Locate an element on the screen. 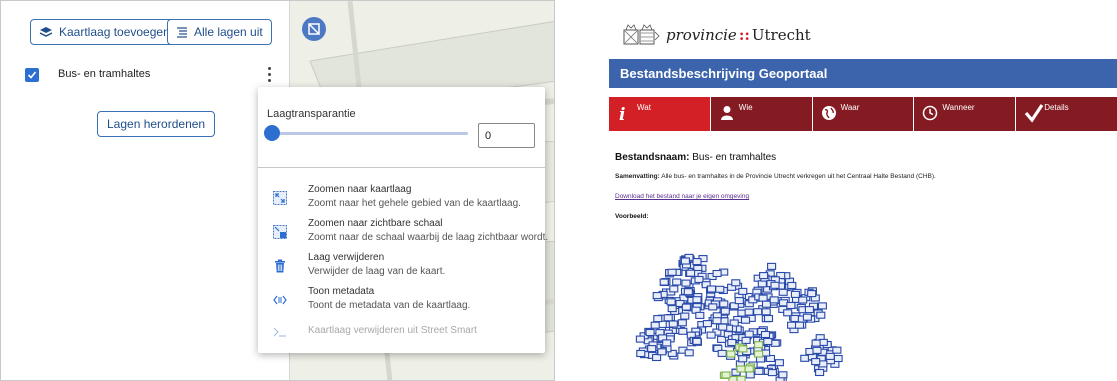  reorder-layers-button: Lagen herordenen is located at coordinates (156, 124).